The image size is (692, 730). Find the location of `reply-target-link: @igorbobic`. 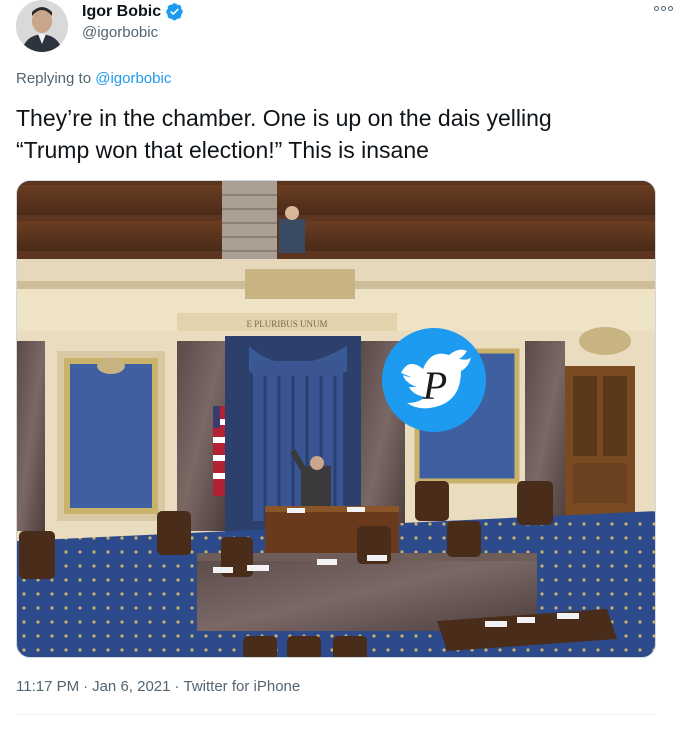

reply-target-link: @igorbobic is located at coordinates (133, 78).